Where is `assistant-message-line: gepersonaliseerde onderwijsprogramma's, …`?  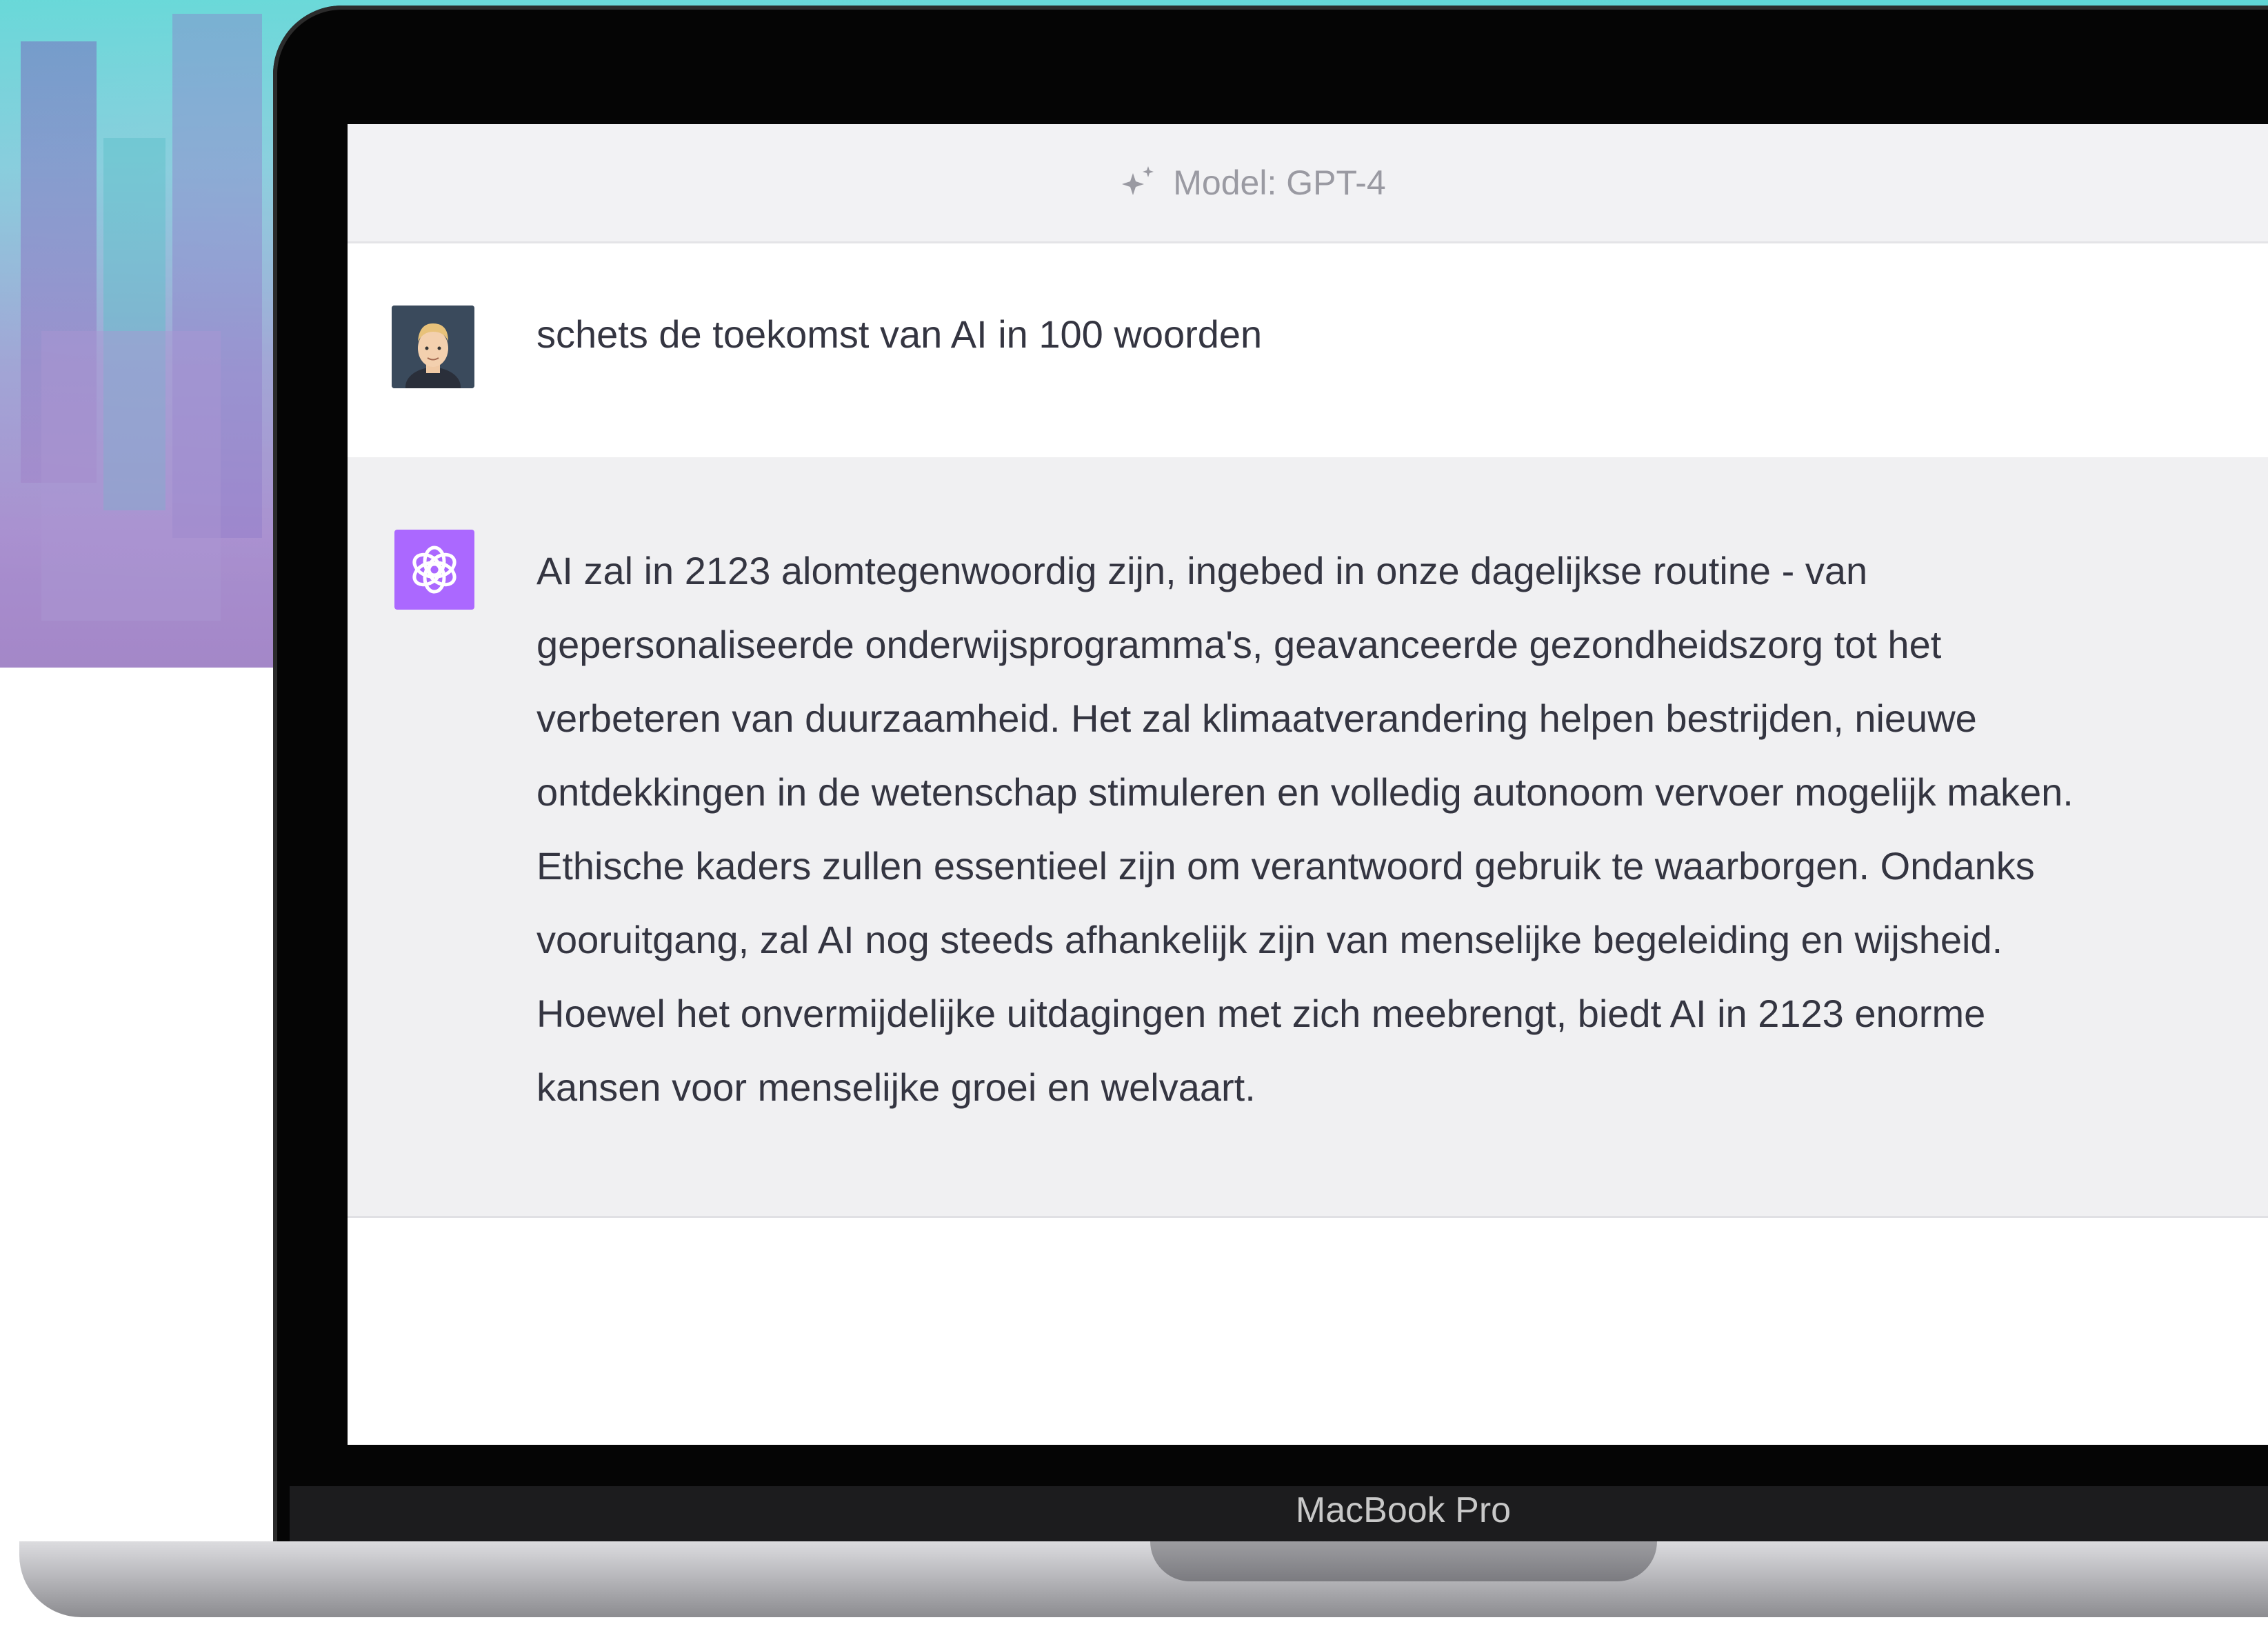 assistant-message-line: gepersonaliseerde onderwijsprogramma's, … is located at coordinates (1239, 644).